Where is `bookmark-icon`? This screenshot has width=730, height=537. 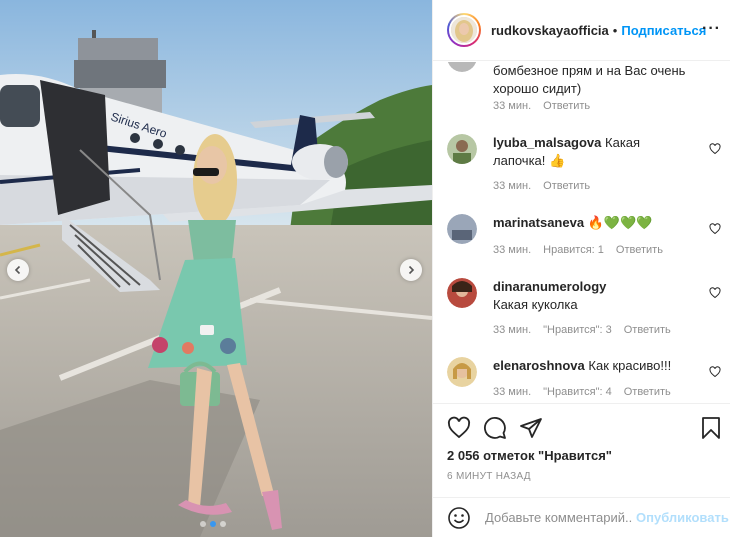
bookmark-icon is located at coordinates (711, 428).